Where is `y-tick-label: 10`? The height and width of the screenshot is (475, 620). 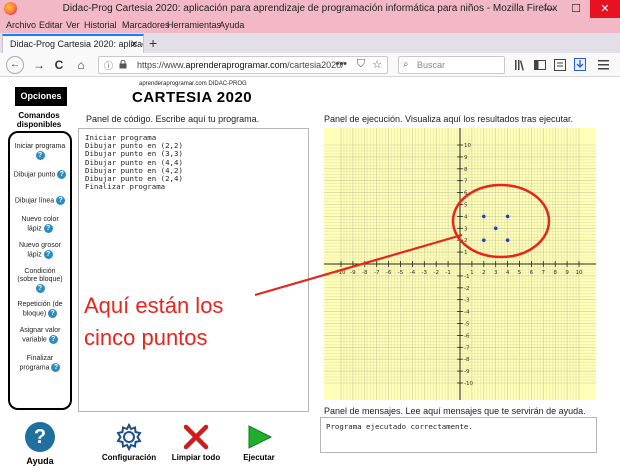
y-tick-label: 10 is located at coordinates (467, 146).